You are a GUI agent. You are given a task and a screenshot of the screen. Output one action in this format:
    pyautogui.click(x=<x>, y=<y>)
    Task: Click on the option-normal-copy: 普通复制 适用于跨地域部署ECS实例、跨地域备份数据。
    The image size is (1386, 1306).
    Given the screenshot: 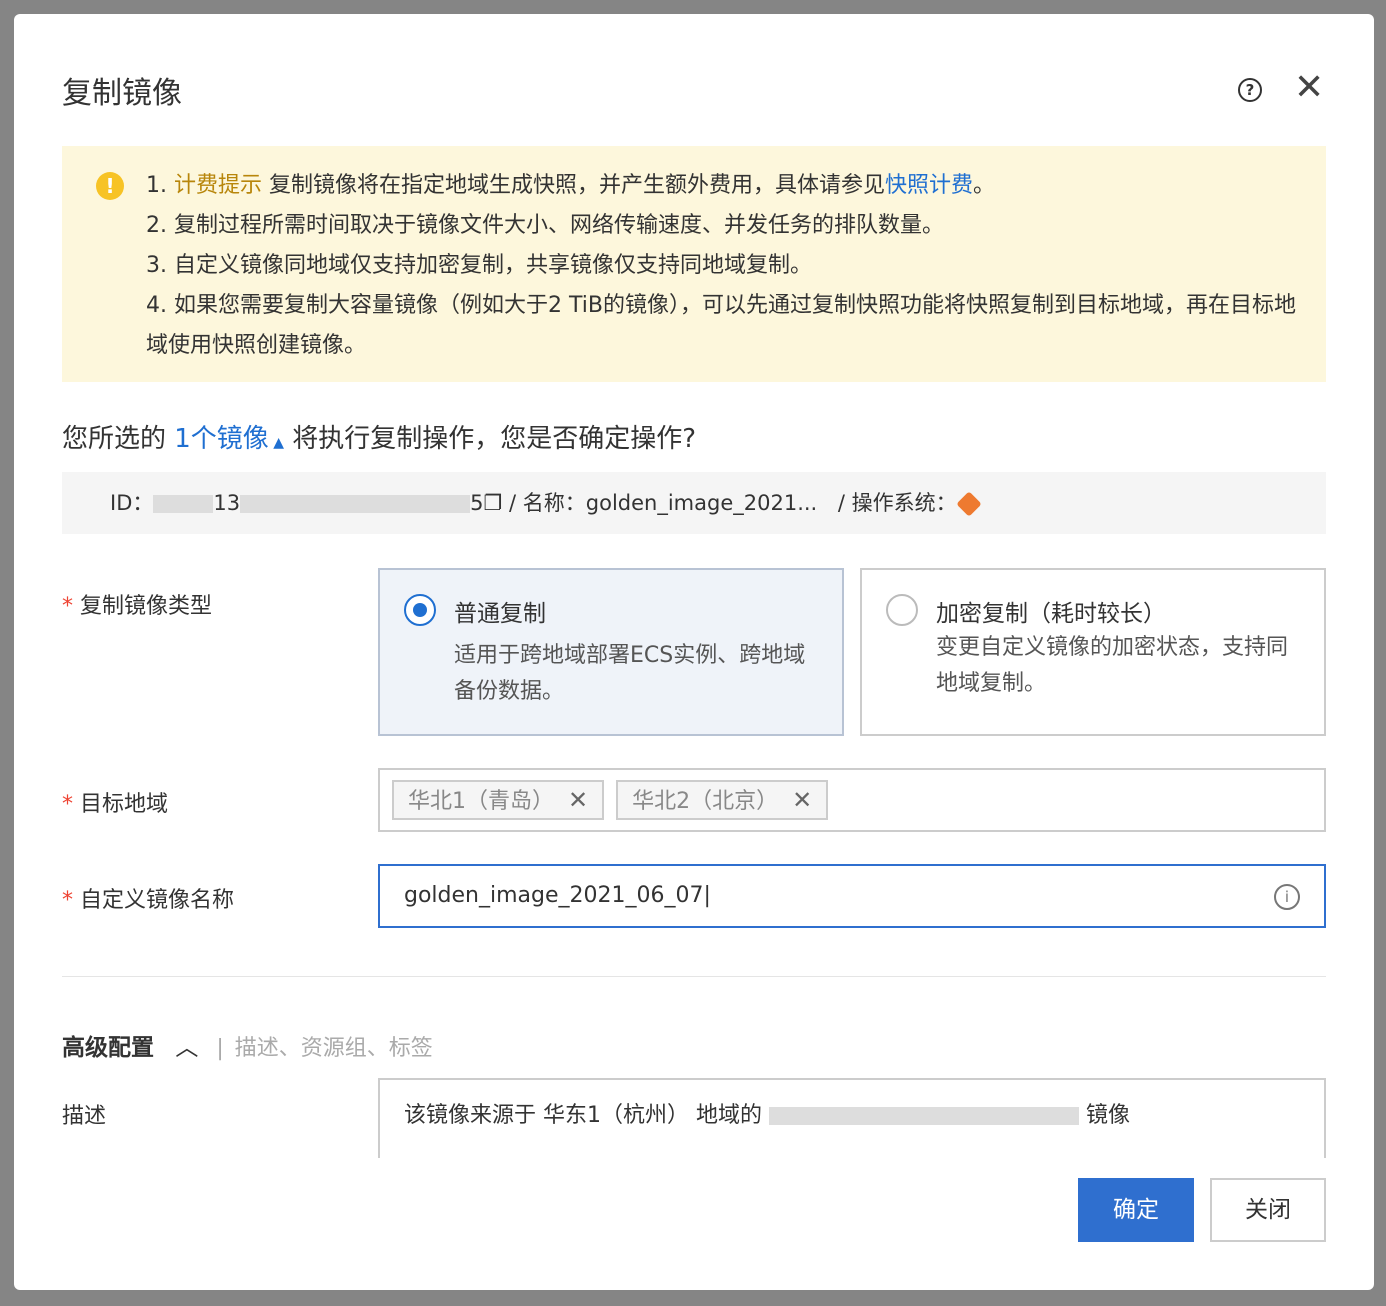 What is the action you would take?
    pyautogui.click(x=611, y=652)
    